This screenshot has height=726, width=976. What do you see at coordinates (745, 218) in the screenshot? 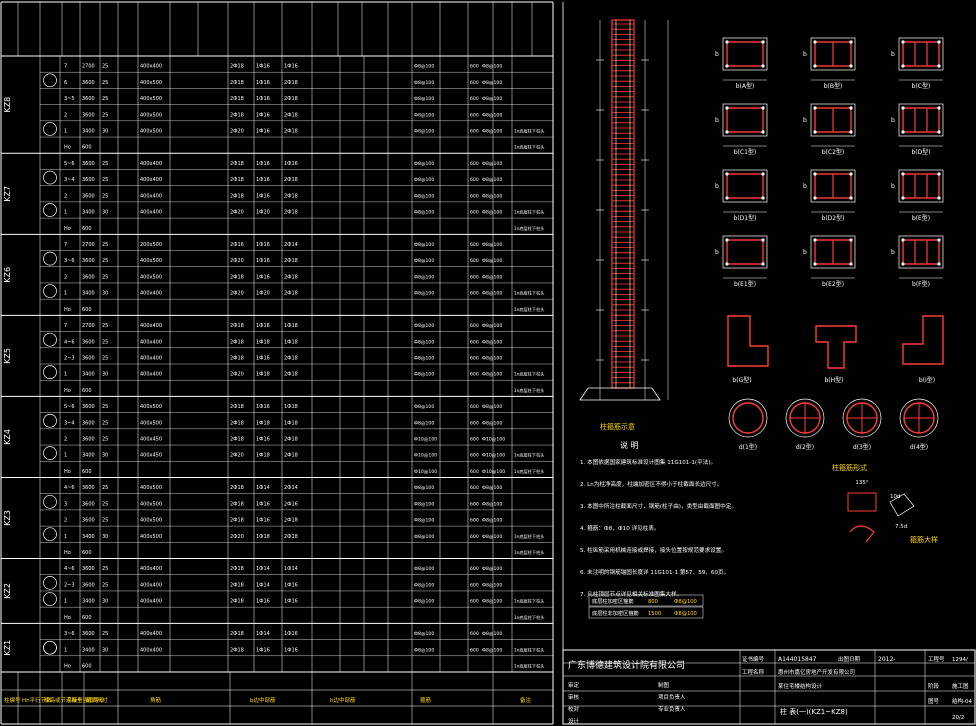
I see `section-type-label: b(D1型)` at bounding box center [745, 218].